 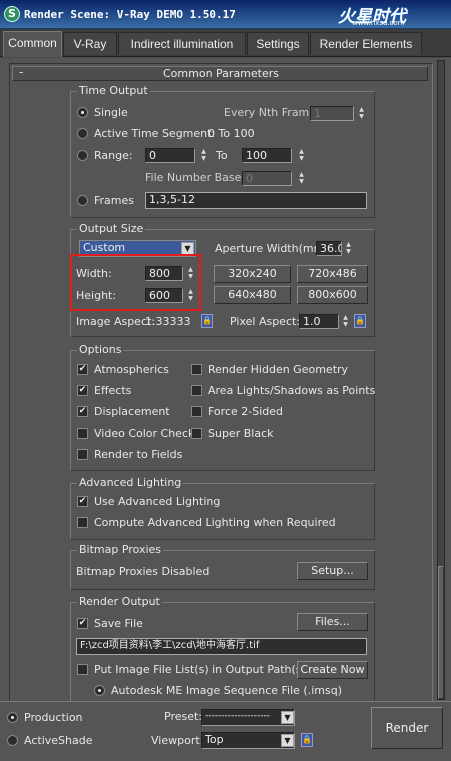 I want to click on advanced-lighting-title: Advanced Lighting, so click(x=130, y=483).